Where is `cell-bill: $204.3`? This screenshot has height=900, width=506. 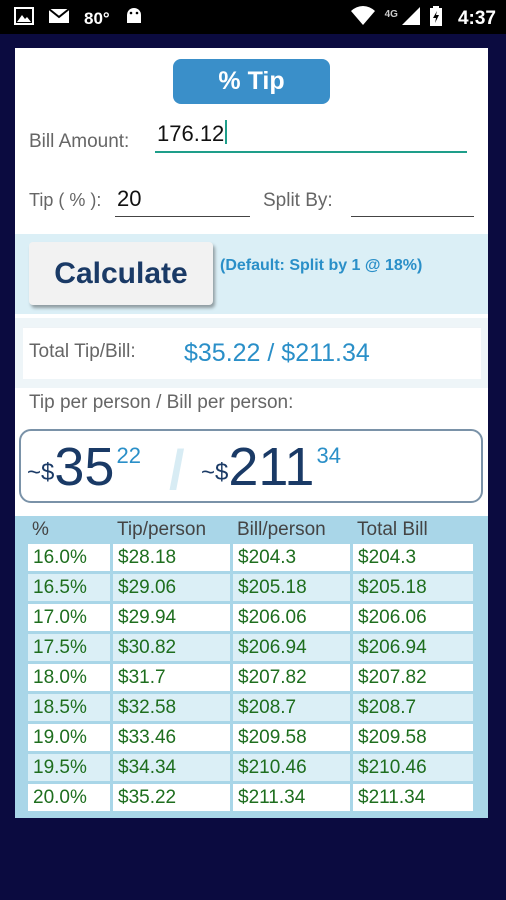 cell-bill: $204.3 is located at coordinates (291, 557).